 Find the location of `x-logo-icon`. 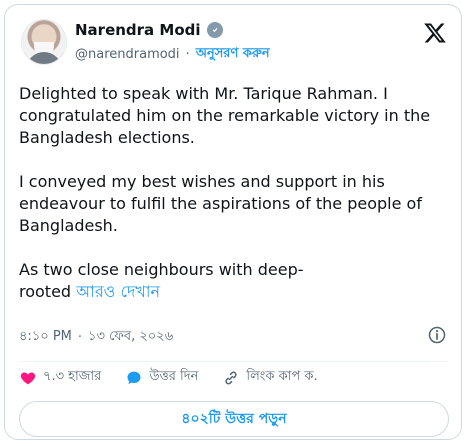

x-logo-icon is located at coordinates (435, 33).